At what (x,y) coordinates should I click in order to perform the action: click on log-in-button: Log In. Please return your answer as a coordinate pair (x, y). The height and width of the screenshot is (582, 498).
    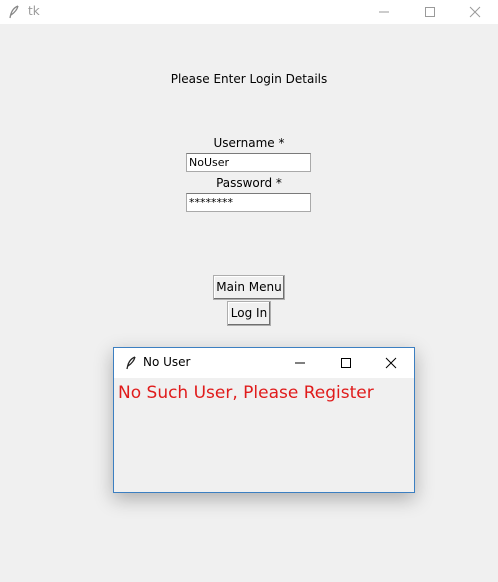
    Looking at the image, I should click on (249, 313).